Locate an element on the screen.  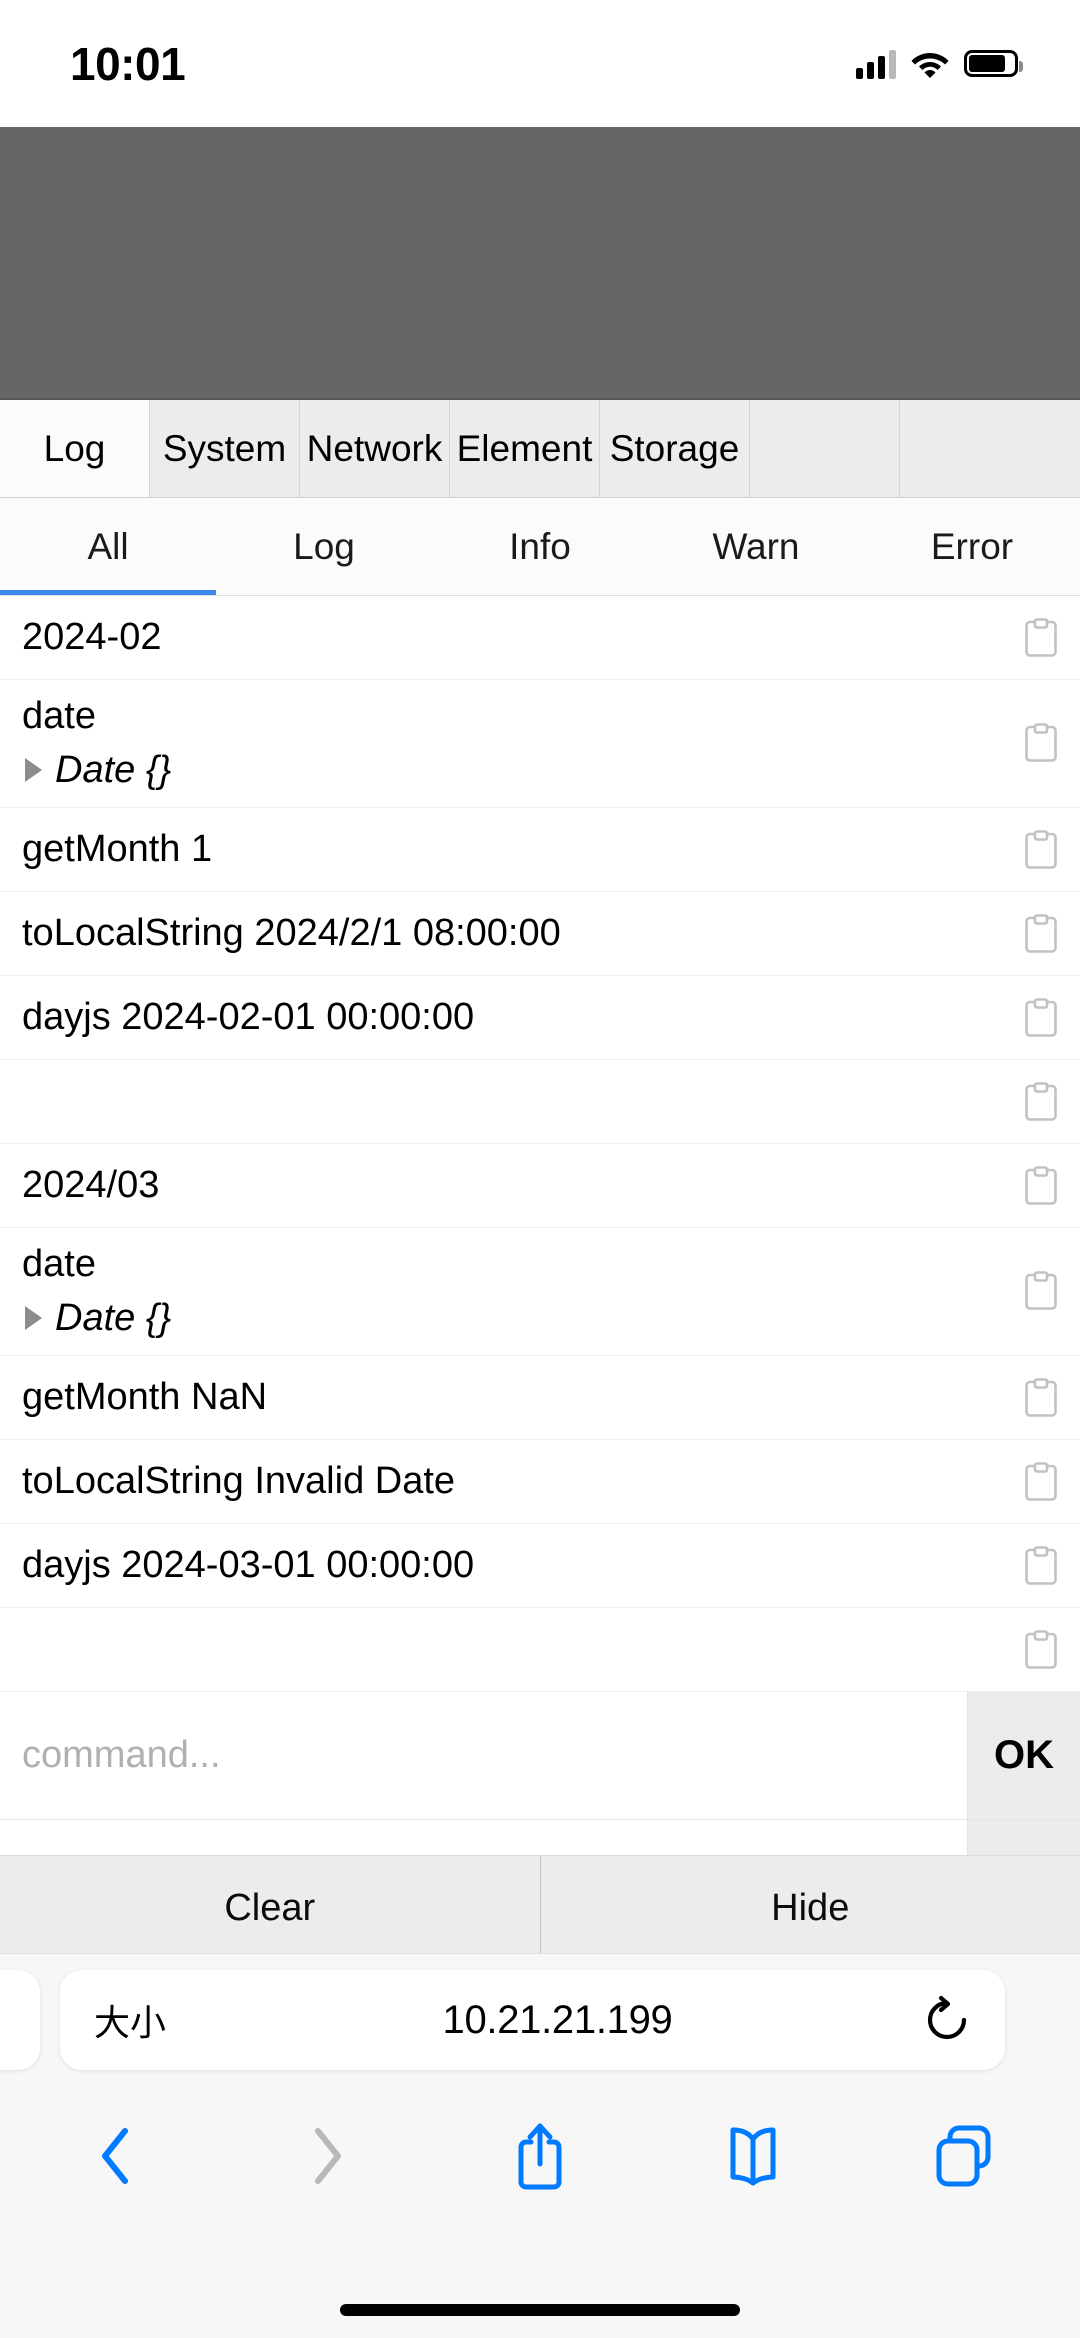
tab-log-label: Log is located at coordinates (74, 448).